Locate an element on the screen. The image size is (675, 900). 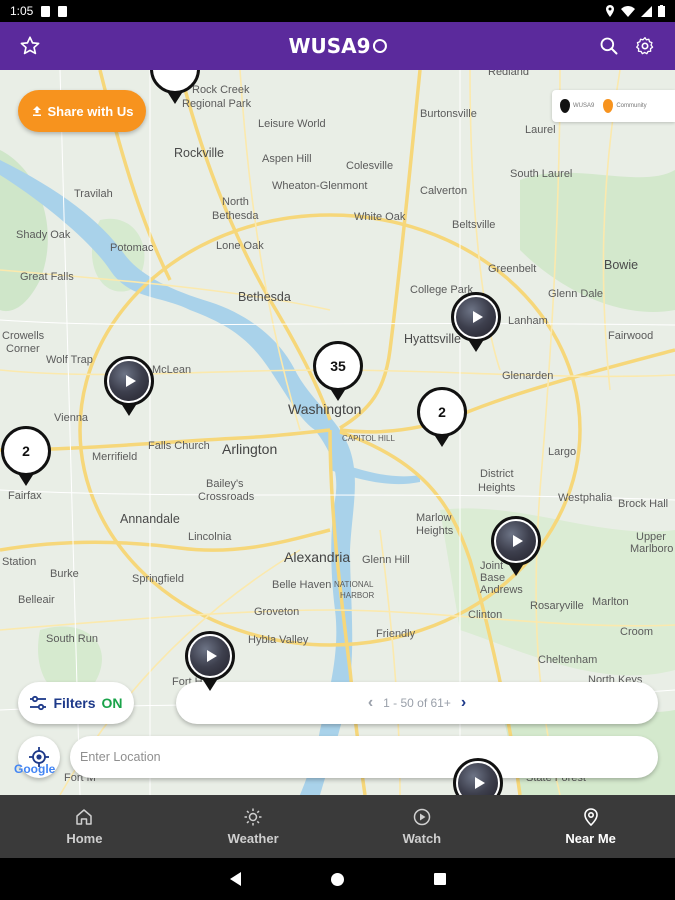
place-label: Bowie is located at coordinates (621, 265).